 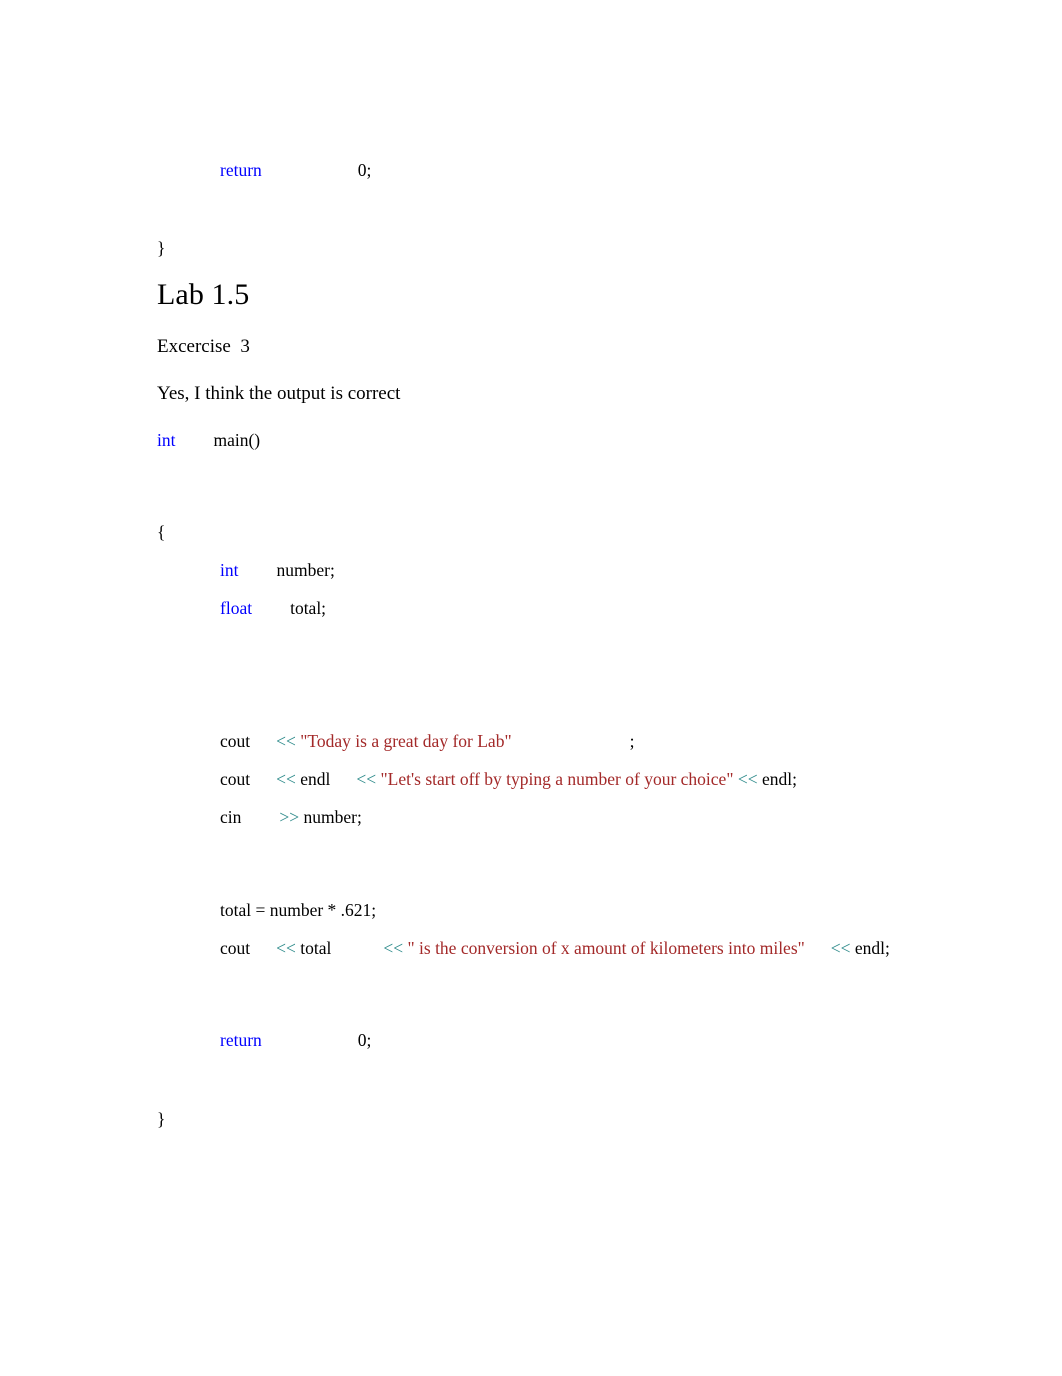 I want to click on operator-insert-2c: <<, so click(x=747, y=779).